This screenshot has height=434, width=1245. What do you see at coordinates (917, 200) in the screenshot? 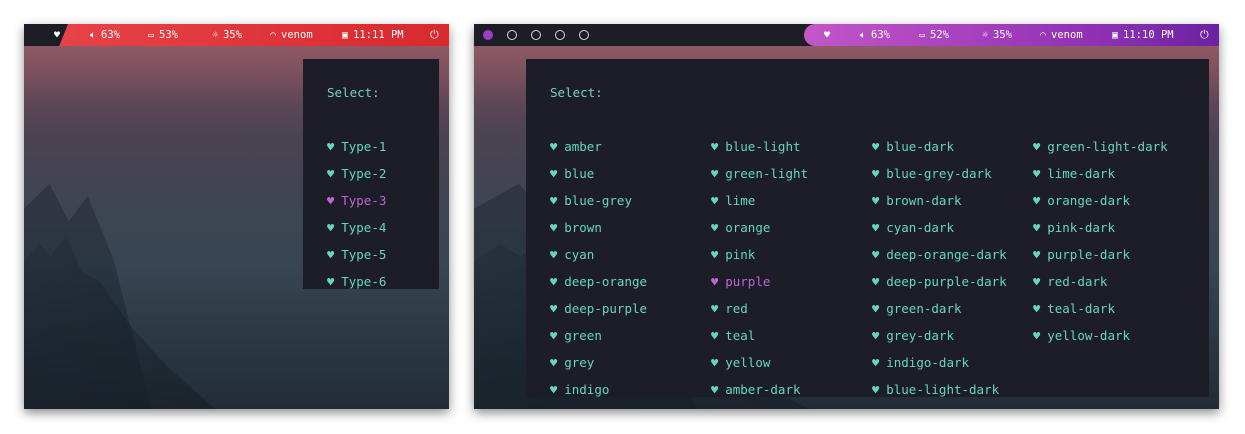
I see `menu-item: ♥ brown-dark` at bounding box center [917, 200].